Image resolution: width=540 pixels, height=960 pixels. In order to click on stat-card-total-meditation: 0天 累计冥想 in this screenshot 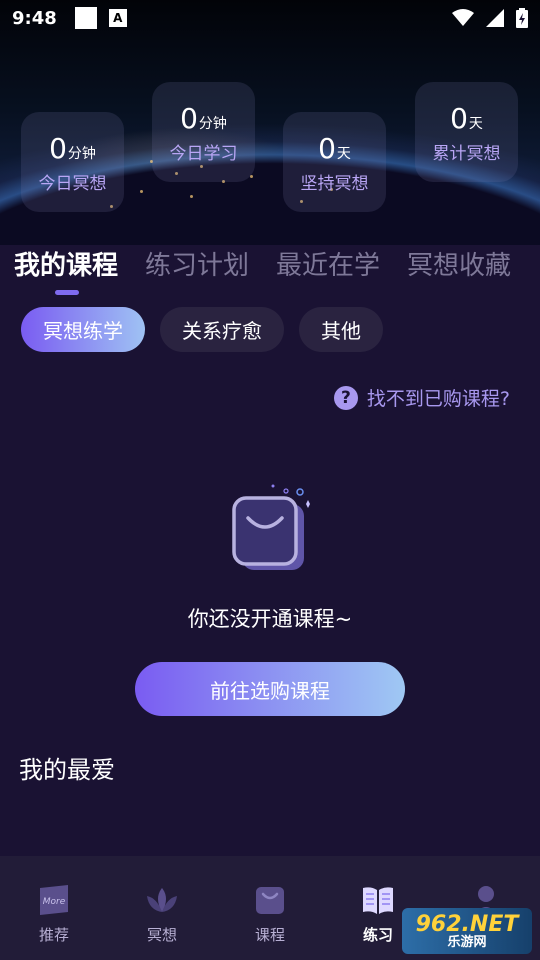, I will do `click(466, 132)`.